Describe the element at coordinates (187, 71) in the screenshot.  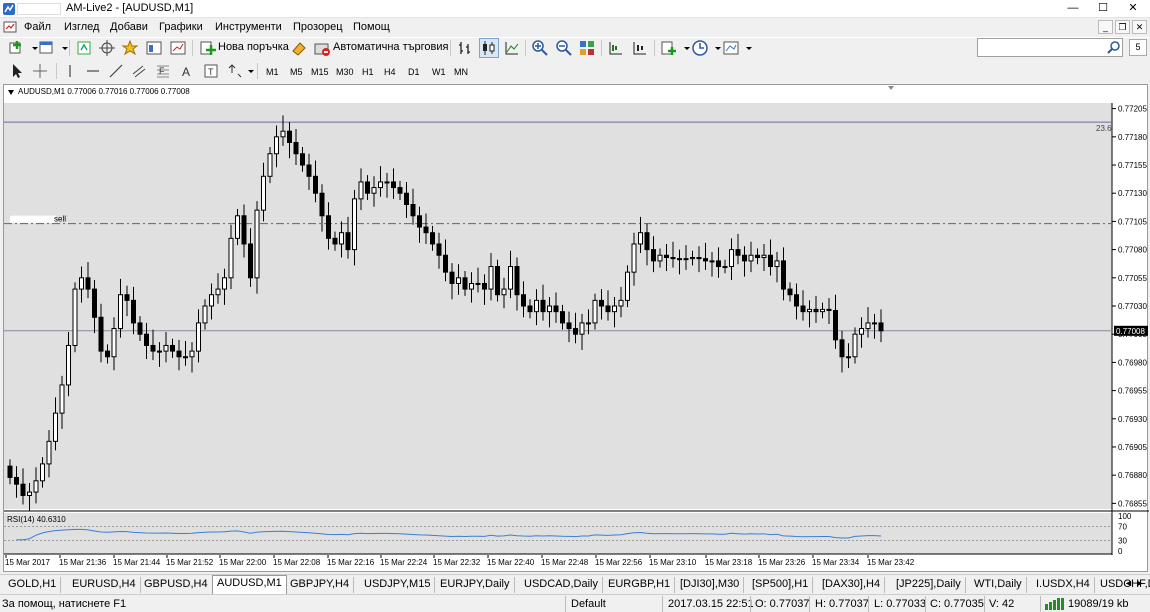
I see `text-icon: A` at that location.